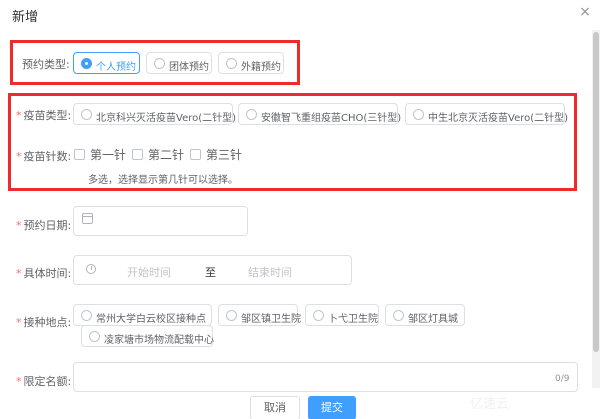 The height and width of the screenshot is (419, 600). I want to click on submit-button: 提交, so click(332, 407).